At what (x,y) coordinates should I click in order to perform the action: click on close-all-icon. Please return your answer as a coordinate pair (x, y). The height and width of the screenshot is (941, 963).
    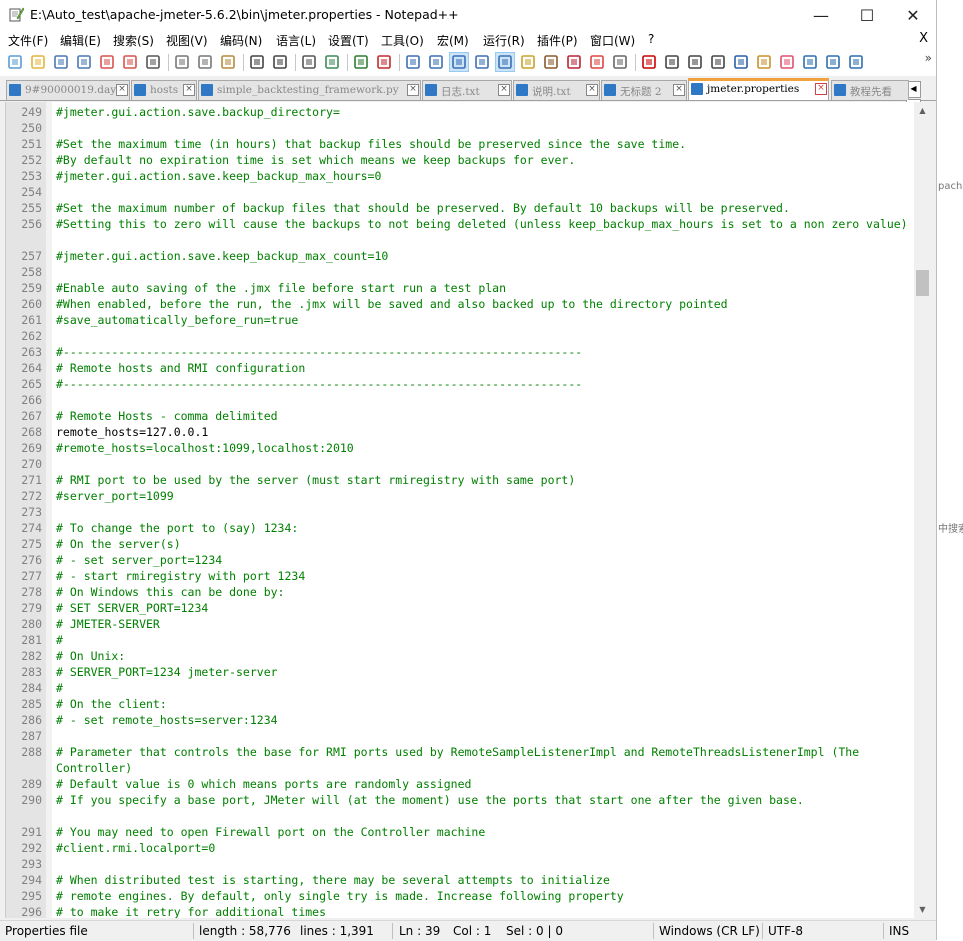
    Looking at the image, I should click on (130, 62).